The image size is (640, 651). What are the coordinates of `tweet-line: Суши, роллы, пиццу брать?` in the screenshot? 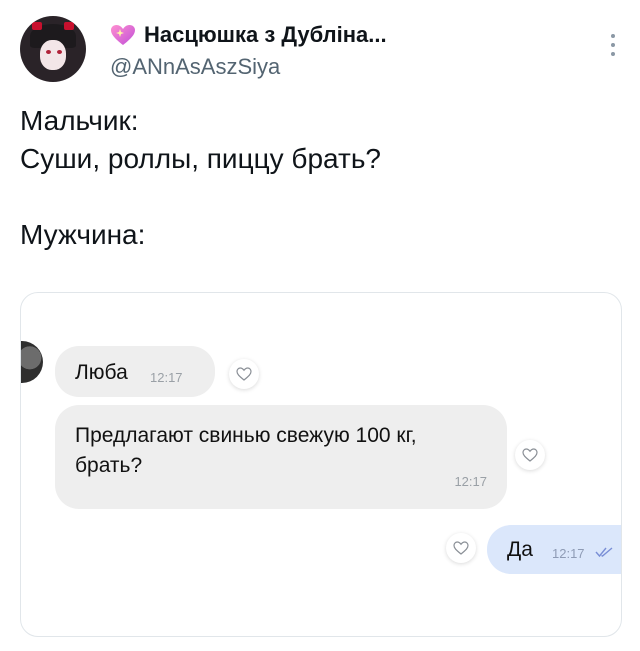 It's located at (200, 158).